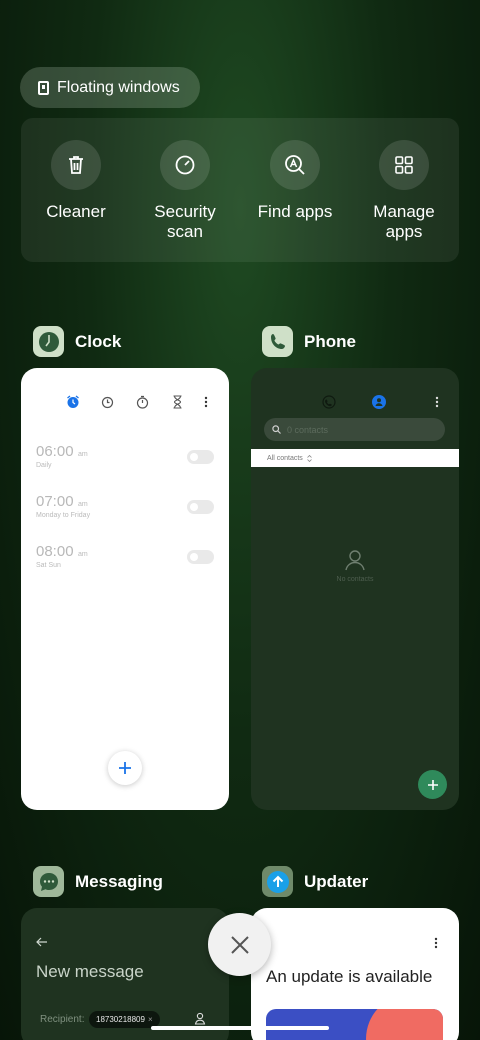 The width and height of the screenshot is (480, 1040). What do you see at coordinates (330, 341) in the screenshot?
I see `phone-app-name: Phone` at bounding box center [330, 341].